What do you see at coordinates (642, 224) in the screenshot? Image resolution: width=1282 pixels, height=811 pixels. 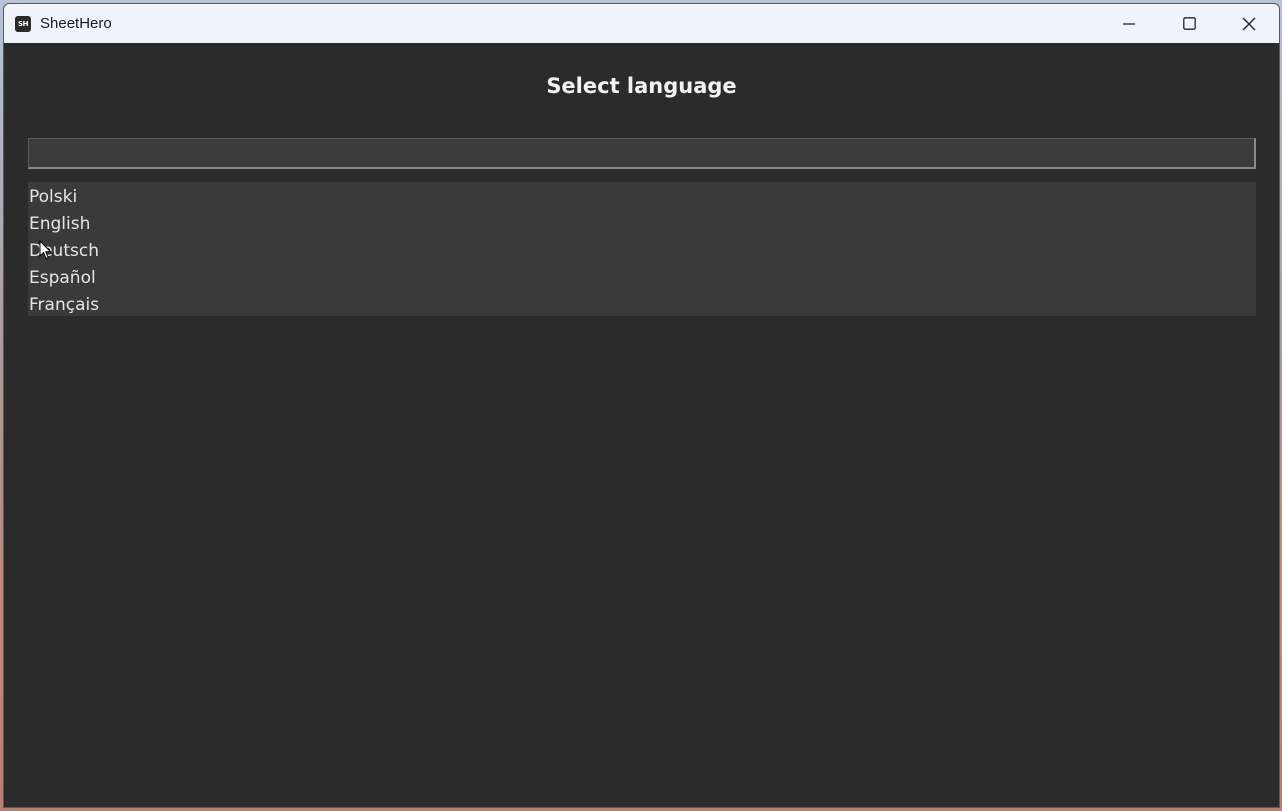 I see `language-item-english: English` at bounding box center [642, 224].